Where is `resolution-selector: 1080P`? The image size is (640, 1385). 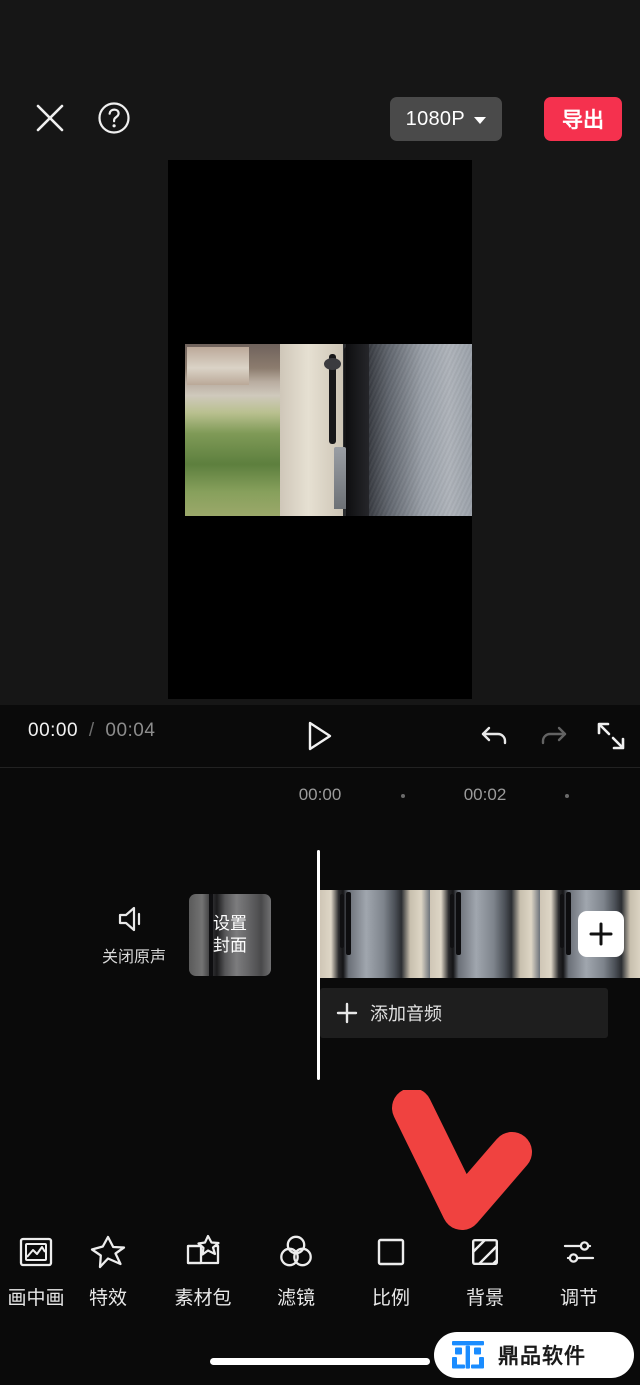 resolution-selector: 1080P is located at coordinates (445, 119).